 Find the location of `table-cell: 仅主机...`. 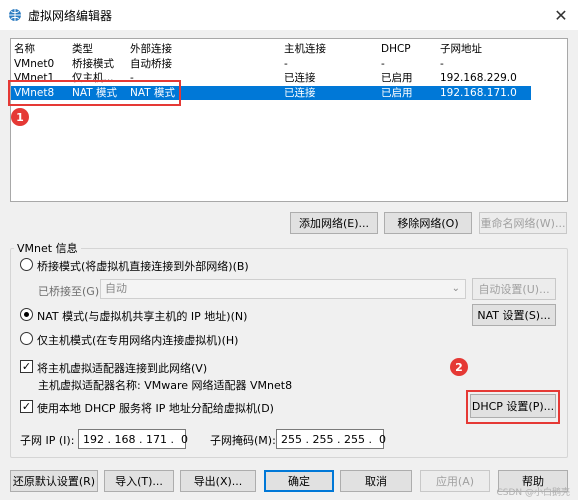

table-cell: 仅主机... is located at coordinates (93, 78).